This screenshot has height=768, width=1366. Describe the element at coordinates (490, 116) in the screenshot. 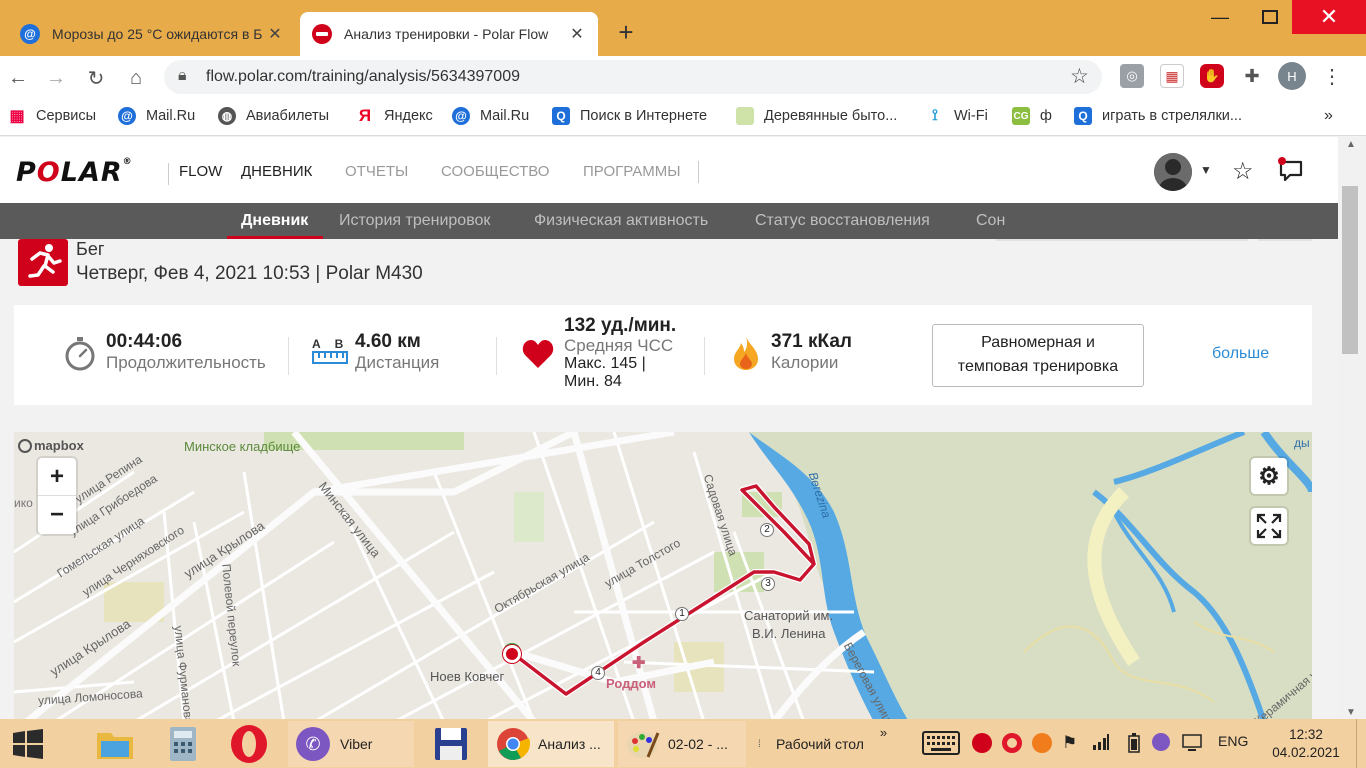

I see `bookmark-mailru-2: @ Mail.Ru` at that location.